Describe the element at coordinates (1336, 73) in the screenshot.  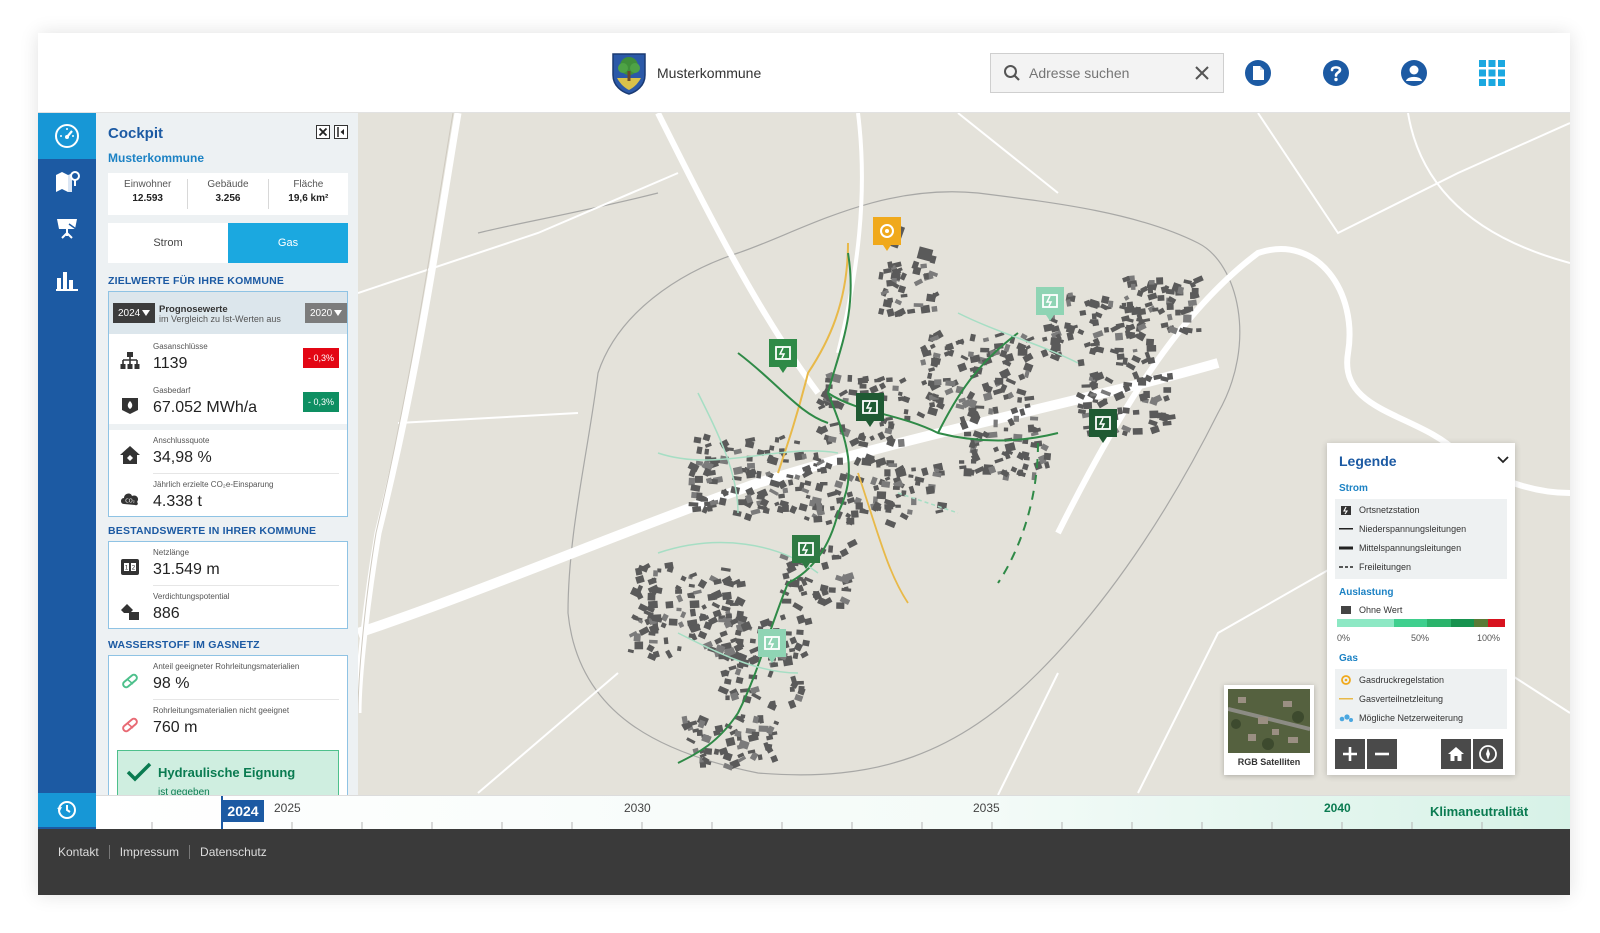
I see `help-icon` at that location.